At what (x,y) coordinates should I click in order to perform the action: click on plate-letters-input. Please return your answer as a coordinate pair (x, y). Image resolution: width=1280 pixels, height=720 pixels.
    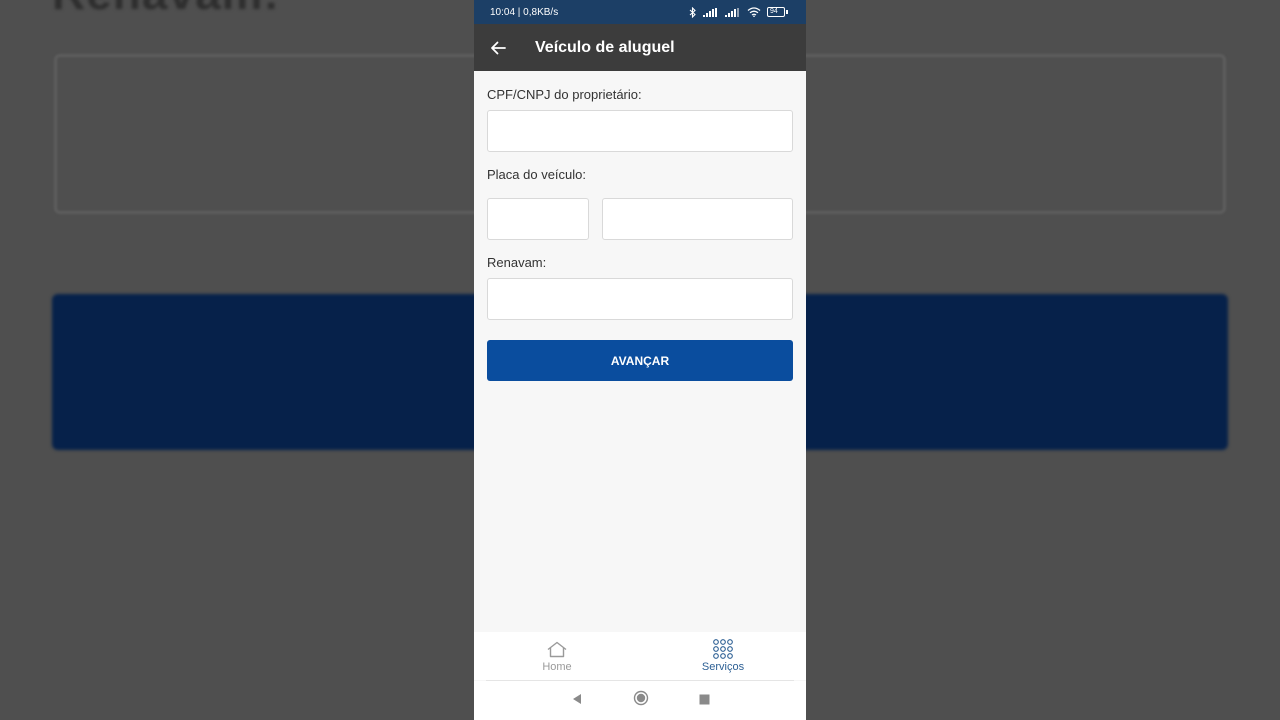
    Looking at the image, I should click on (538, 219).